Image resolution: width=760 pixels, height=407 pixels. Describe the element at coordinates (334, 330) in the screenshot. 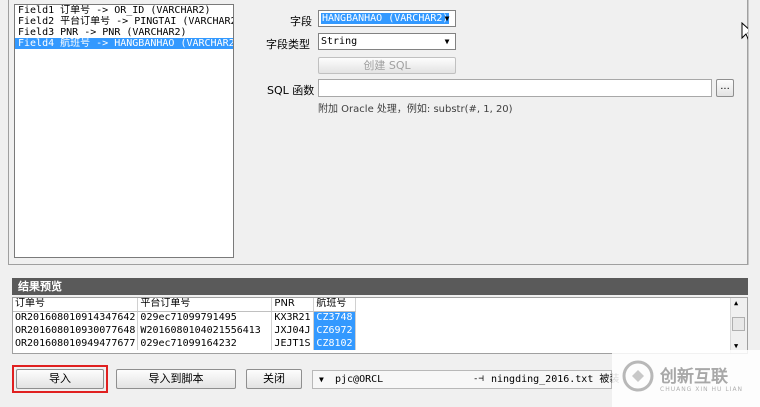

I see `table-cell: CZ6972` at that location.